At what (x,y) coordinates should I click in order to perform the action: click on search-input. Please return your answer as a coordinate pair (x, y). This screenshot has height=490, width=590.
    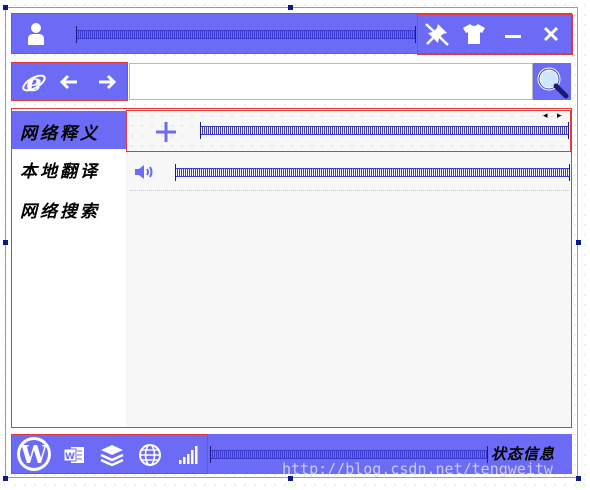
    Looking at the image, I should click on (331, 81).